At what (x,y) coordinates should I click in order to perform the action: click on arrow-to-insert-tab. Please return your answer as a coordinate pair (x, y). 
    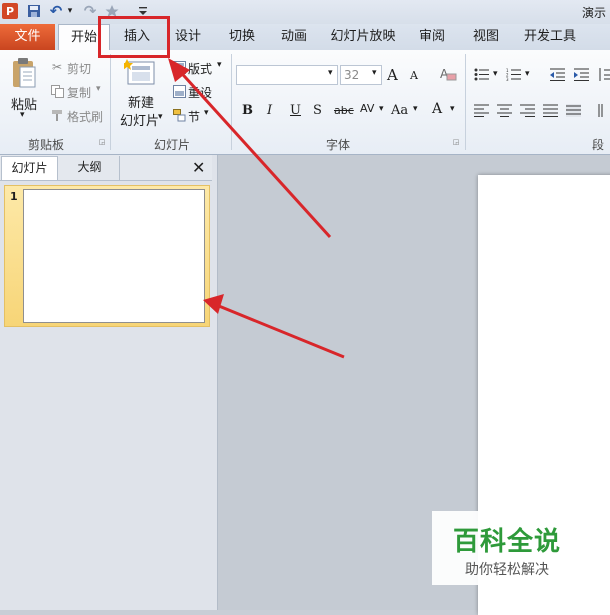
    Looking at the image, I should click on (250, 148).